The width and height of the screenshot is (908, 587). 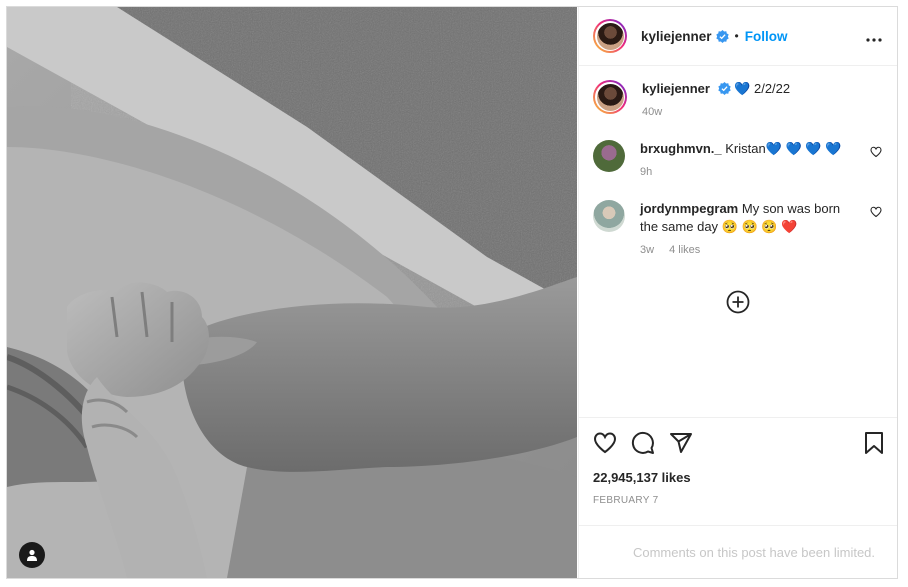 What do you see at coordinates (738, 551) in the screenshot?
I see `comments-limited-notice: Comments on this post have been limited.` at bounding box center [738, 551].